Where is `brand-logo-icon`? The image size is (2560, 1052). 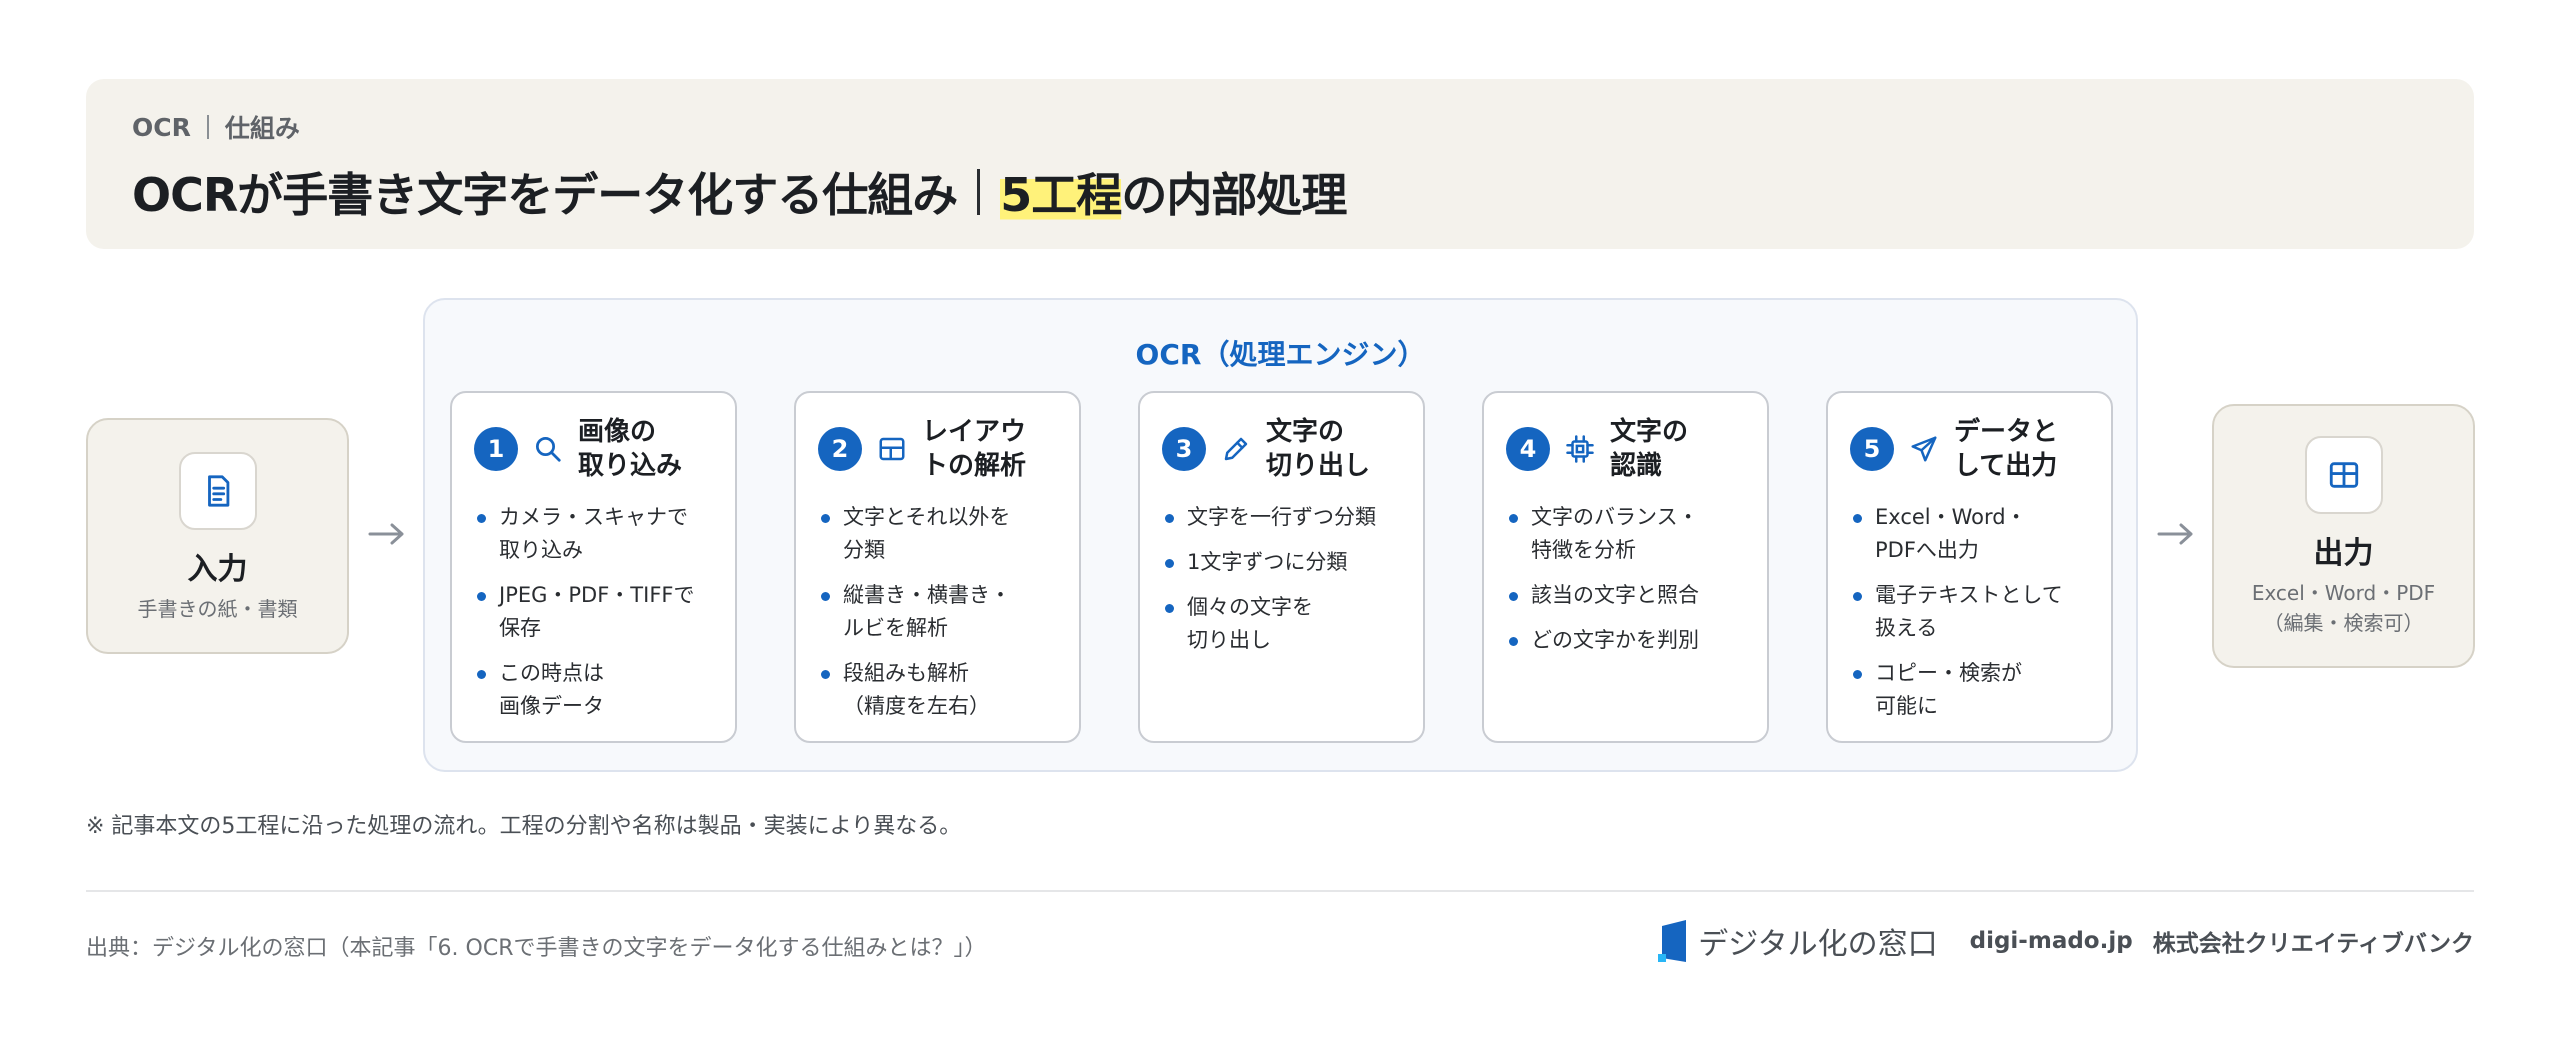
brand-logo-icon is located at coordinates (1672, 941).